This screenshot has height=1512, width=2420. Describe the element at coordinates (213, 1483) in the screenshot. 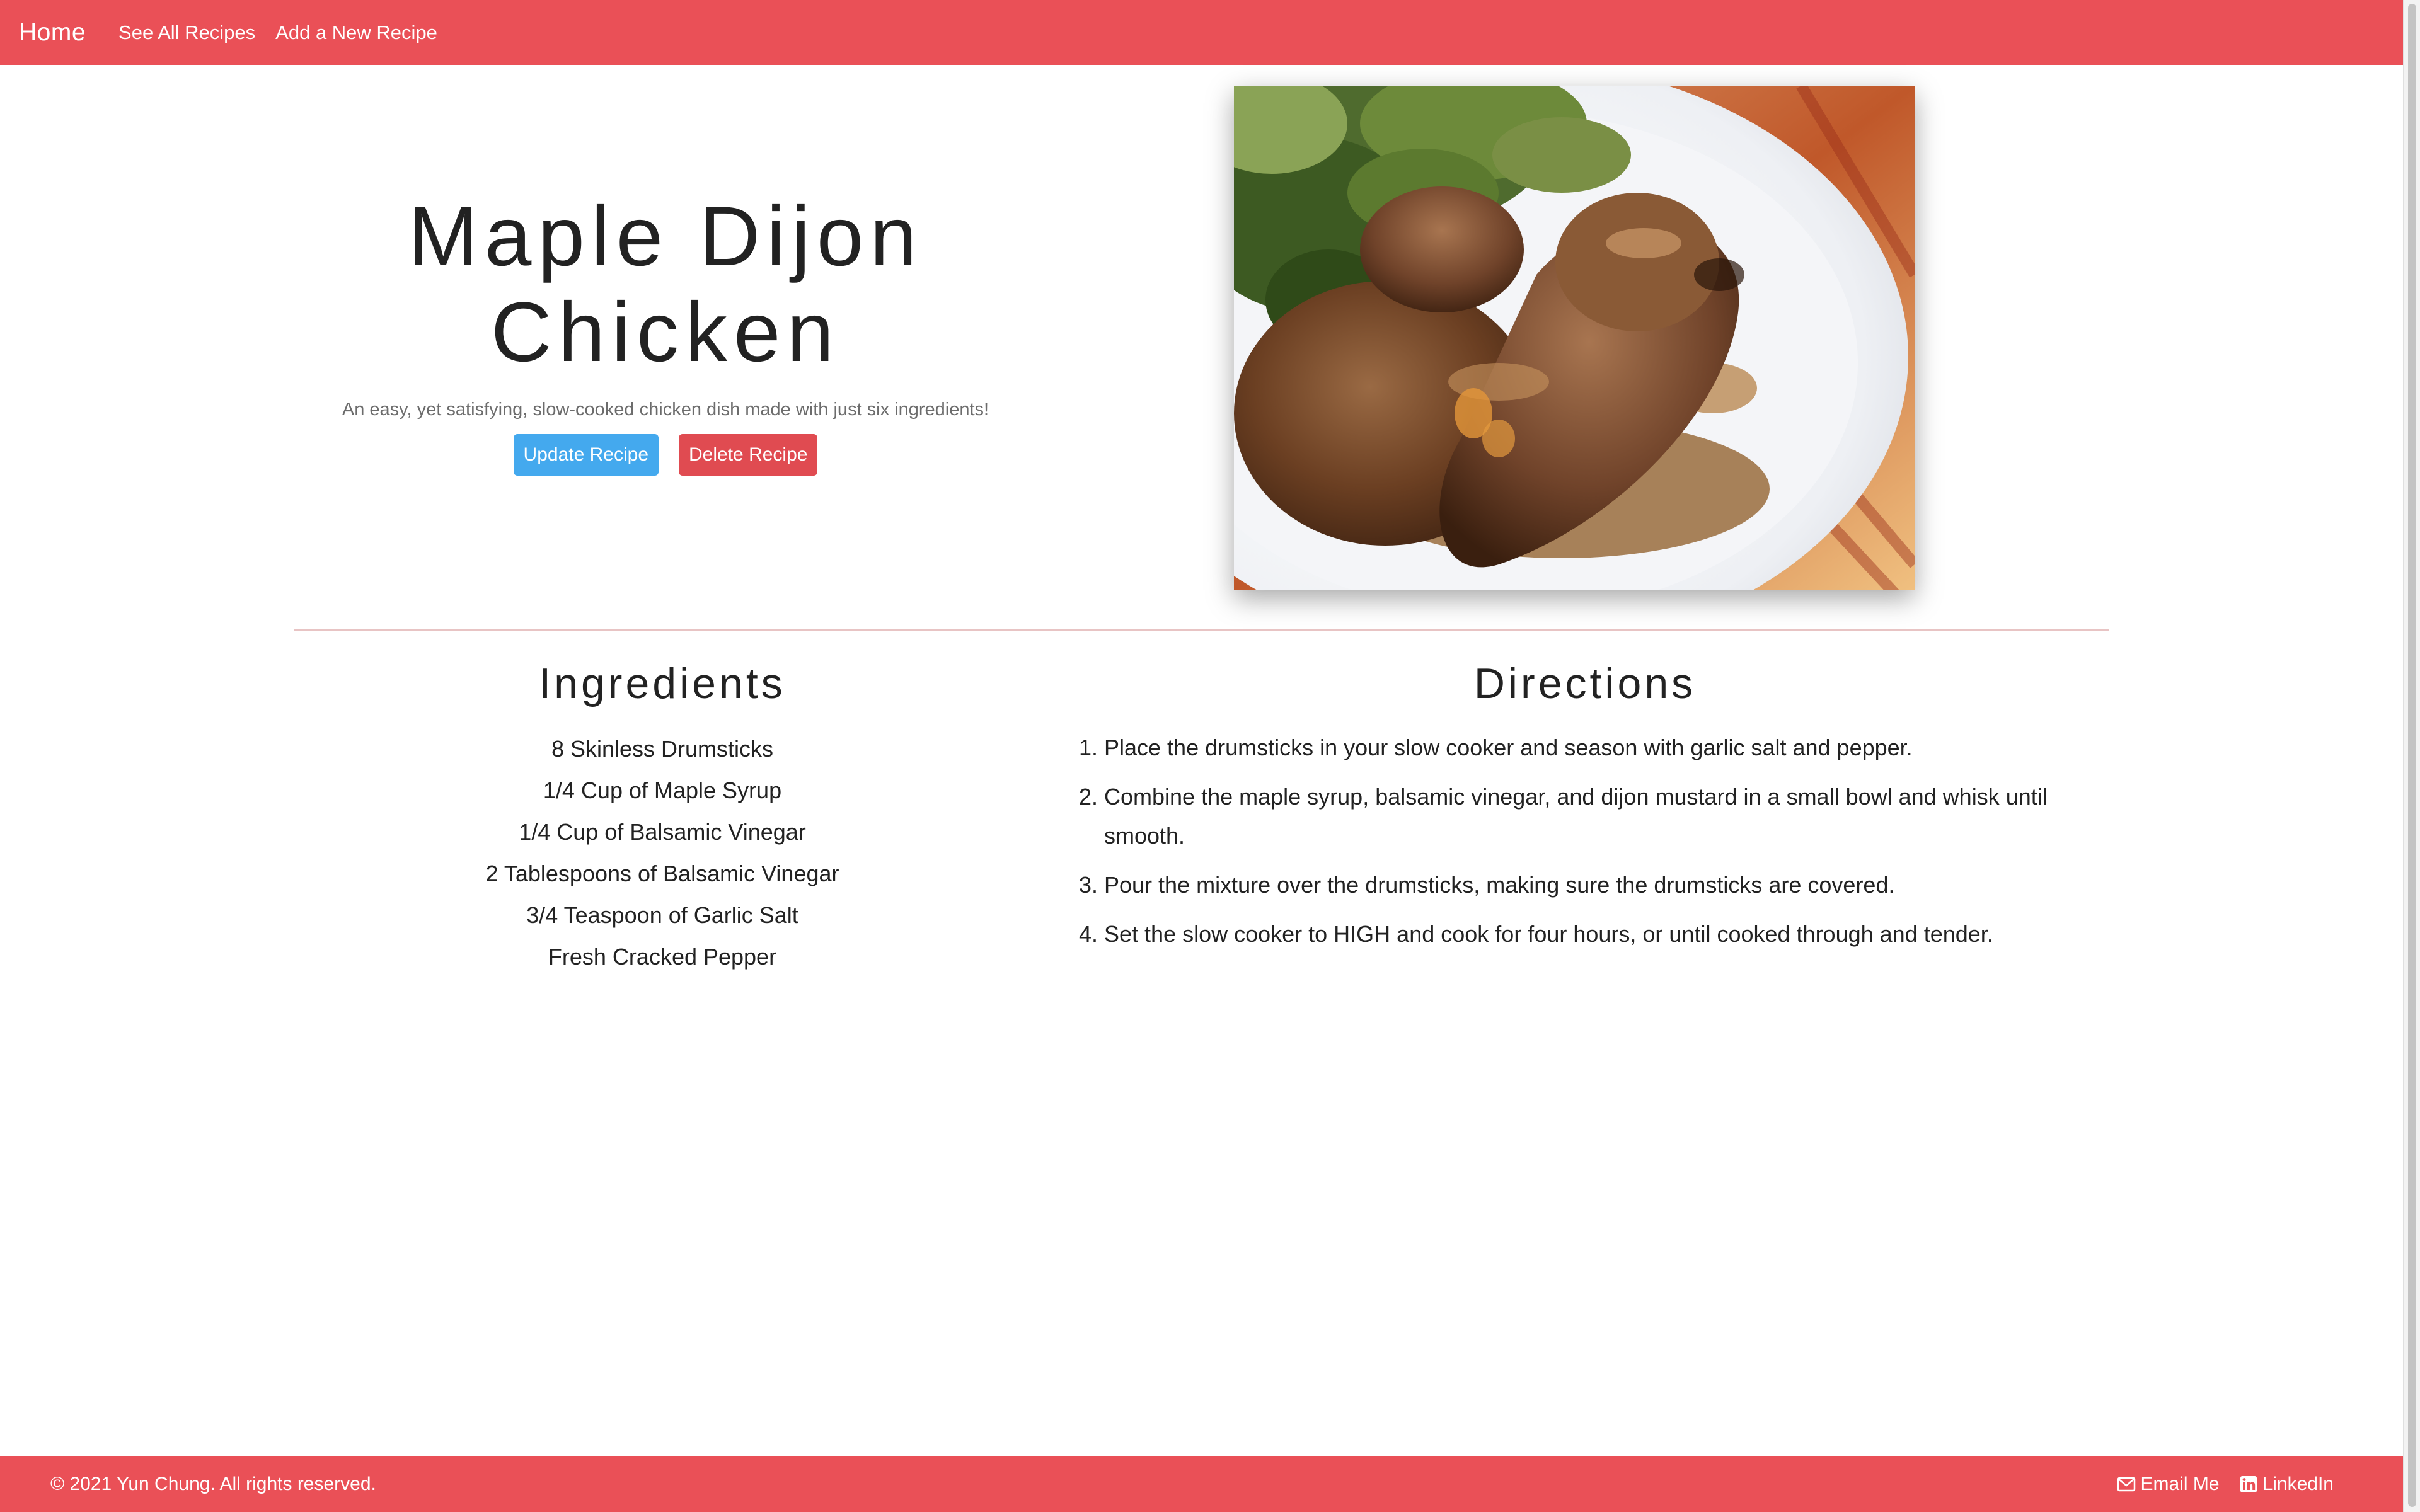

I see `footer-copyright: © 2021 Yun Chung. All rights reserved.` at that location.